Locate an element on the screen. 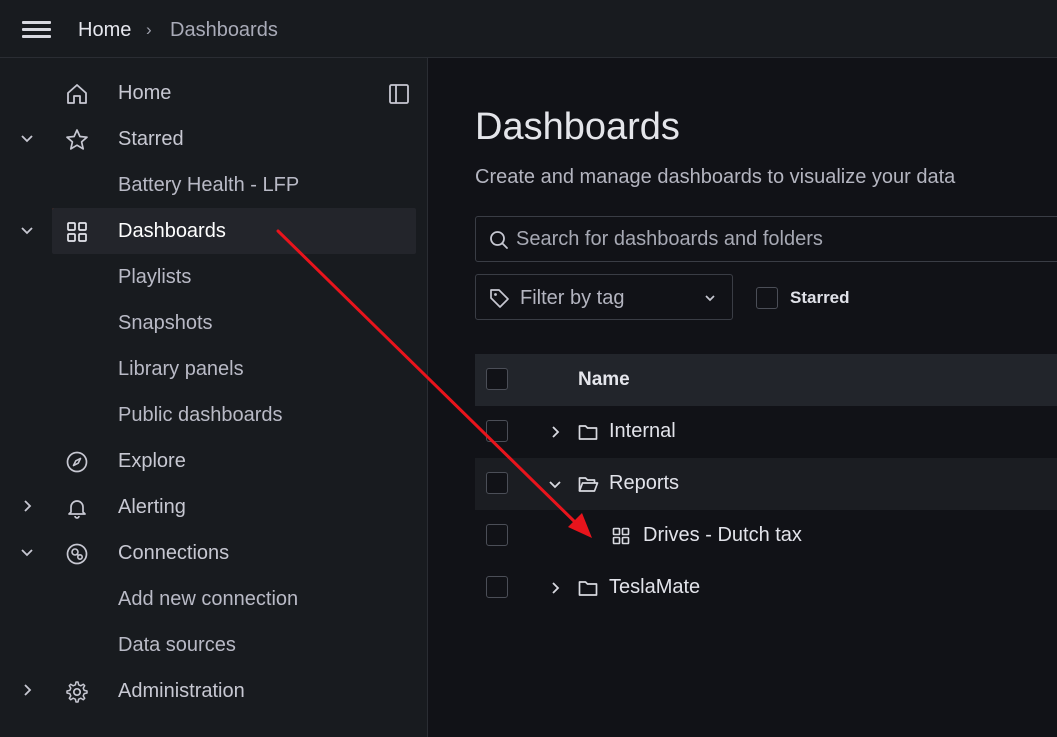 This screenshot has width=1057, height=737. home-icon is located at coordinates (77, 94).